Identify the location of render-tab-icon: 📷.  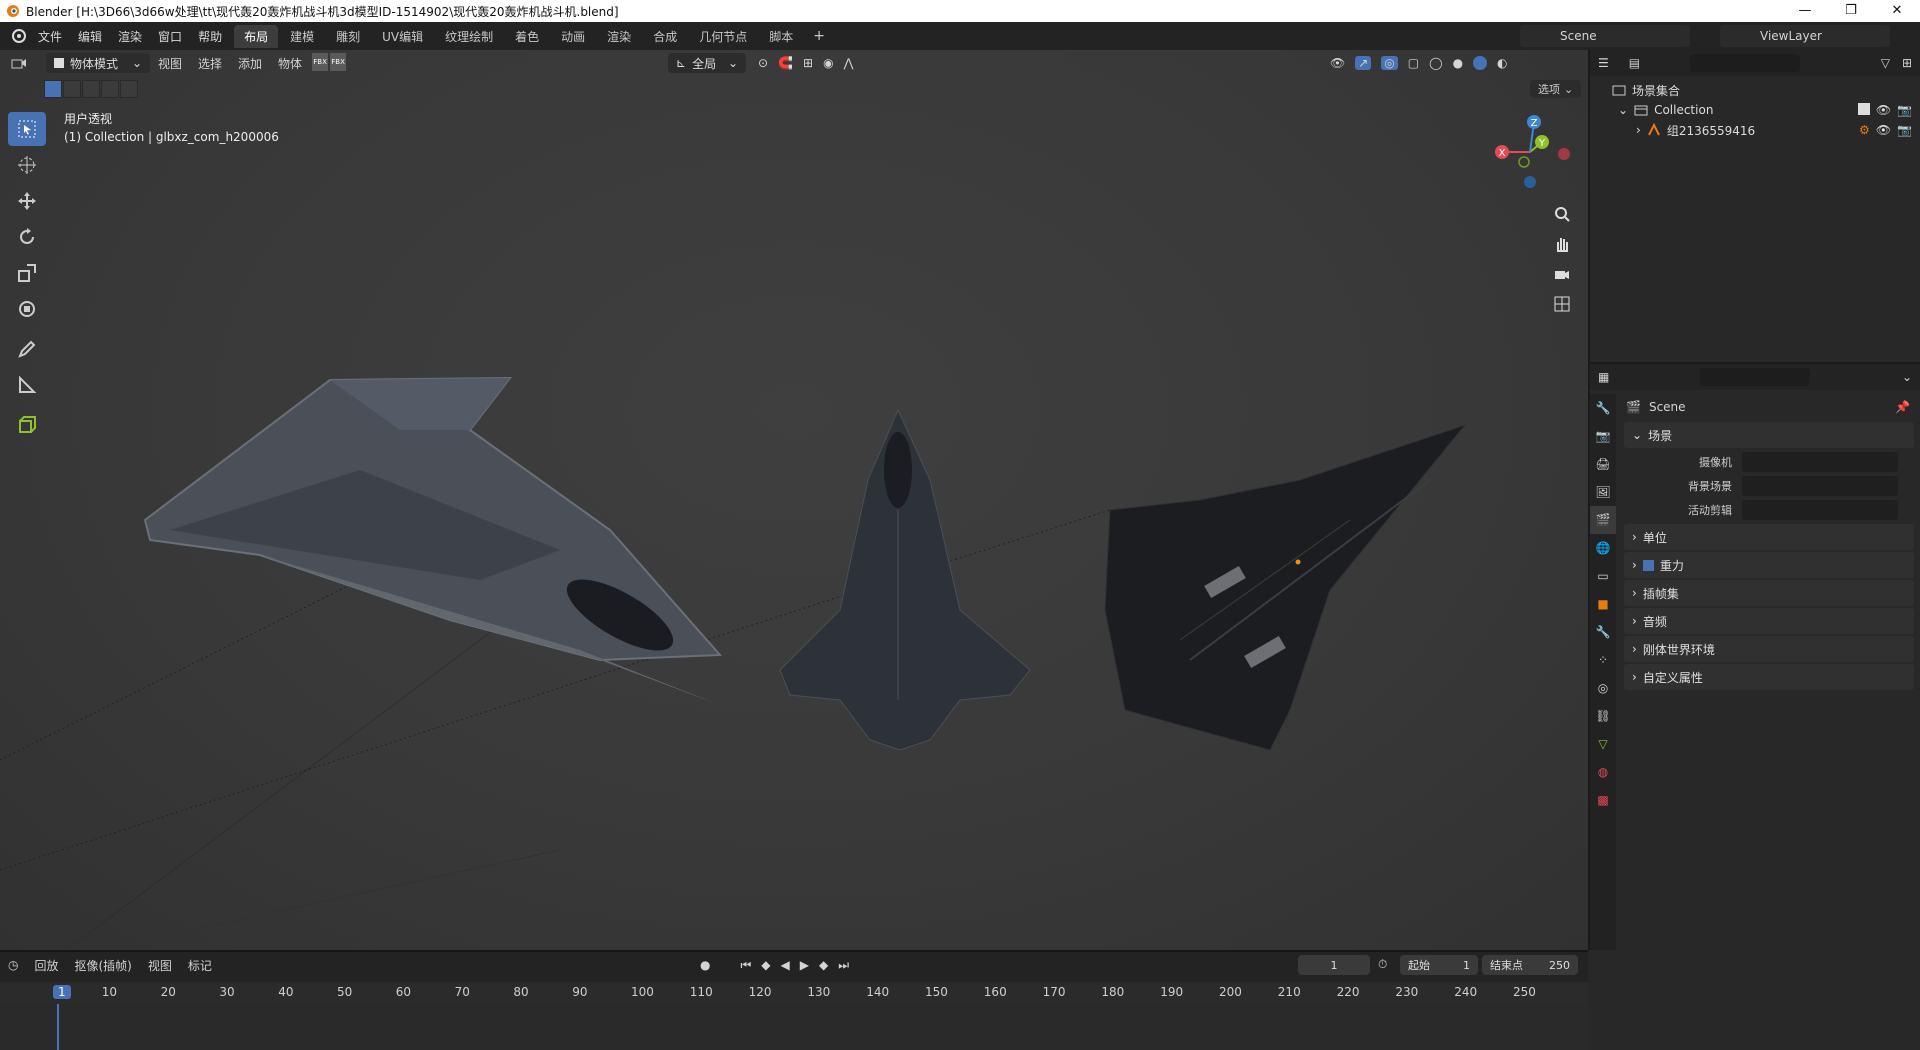
(1603, 436).